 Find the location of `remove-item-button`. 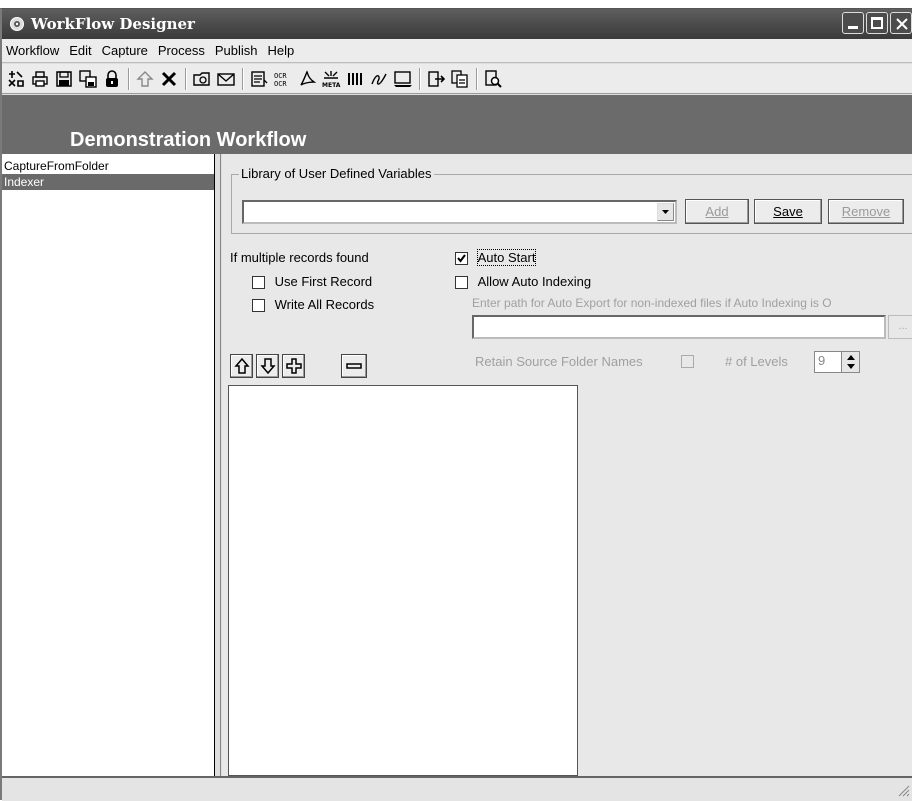

remove-item-button is located at coordinates (354, 366).